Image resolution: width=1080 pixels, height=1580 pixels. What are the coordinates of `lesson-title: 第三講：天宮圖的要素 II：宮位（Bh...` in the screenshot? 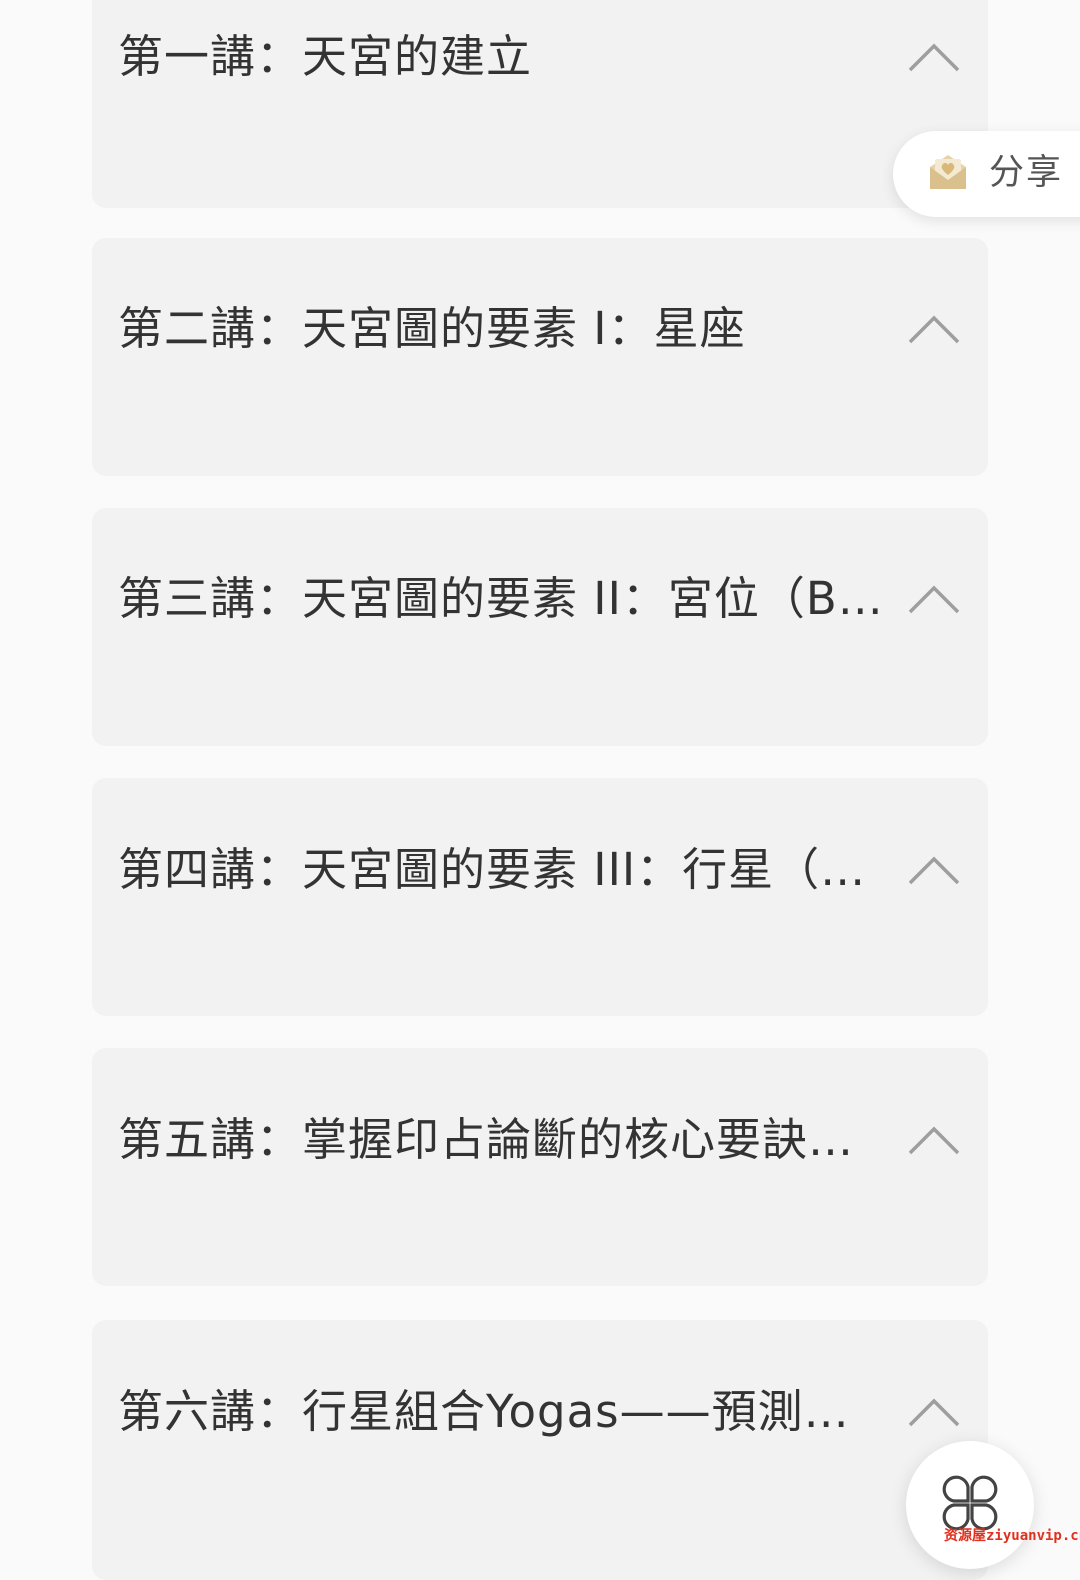 It's located at (503, 598).